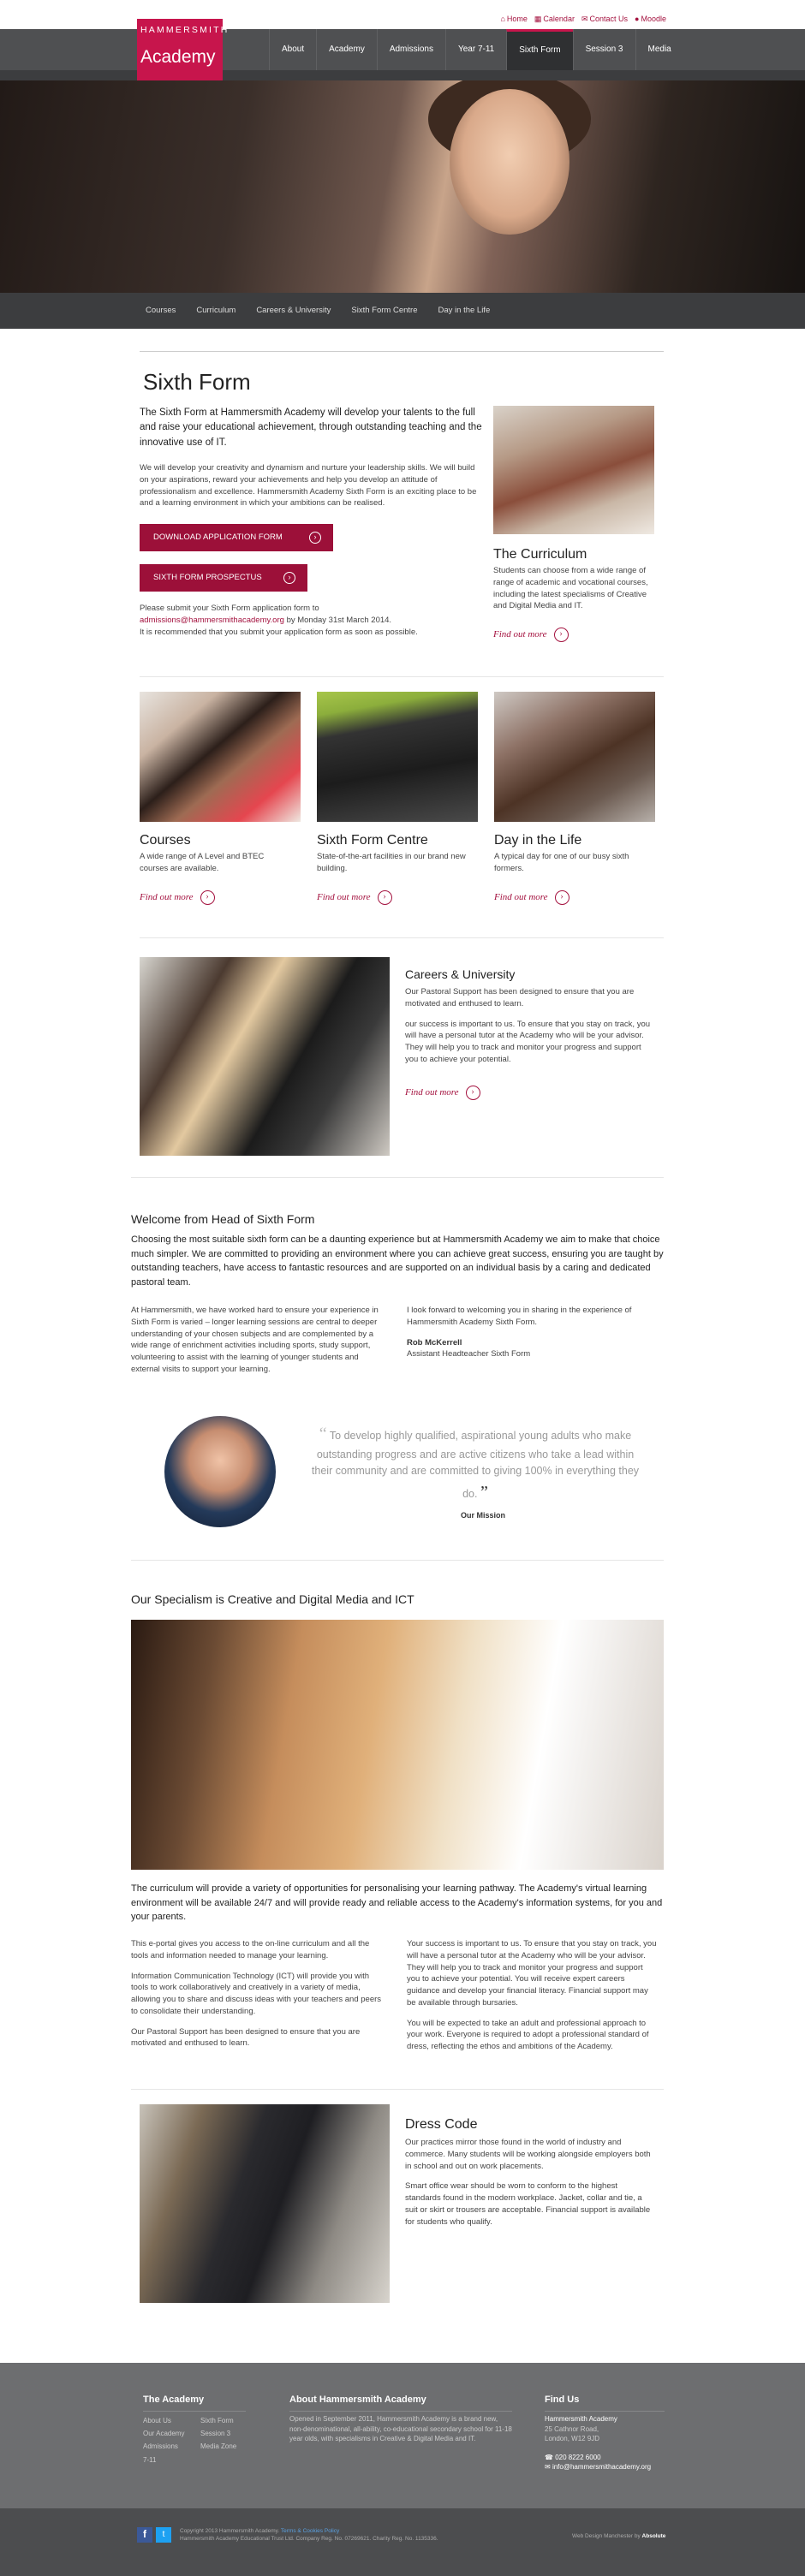  What do you see at coordinates (265, 1056) in the screenshot?
I see `careers-image` at bounding box center [265, 1056].